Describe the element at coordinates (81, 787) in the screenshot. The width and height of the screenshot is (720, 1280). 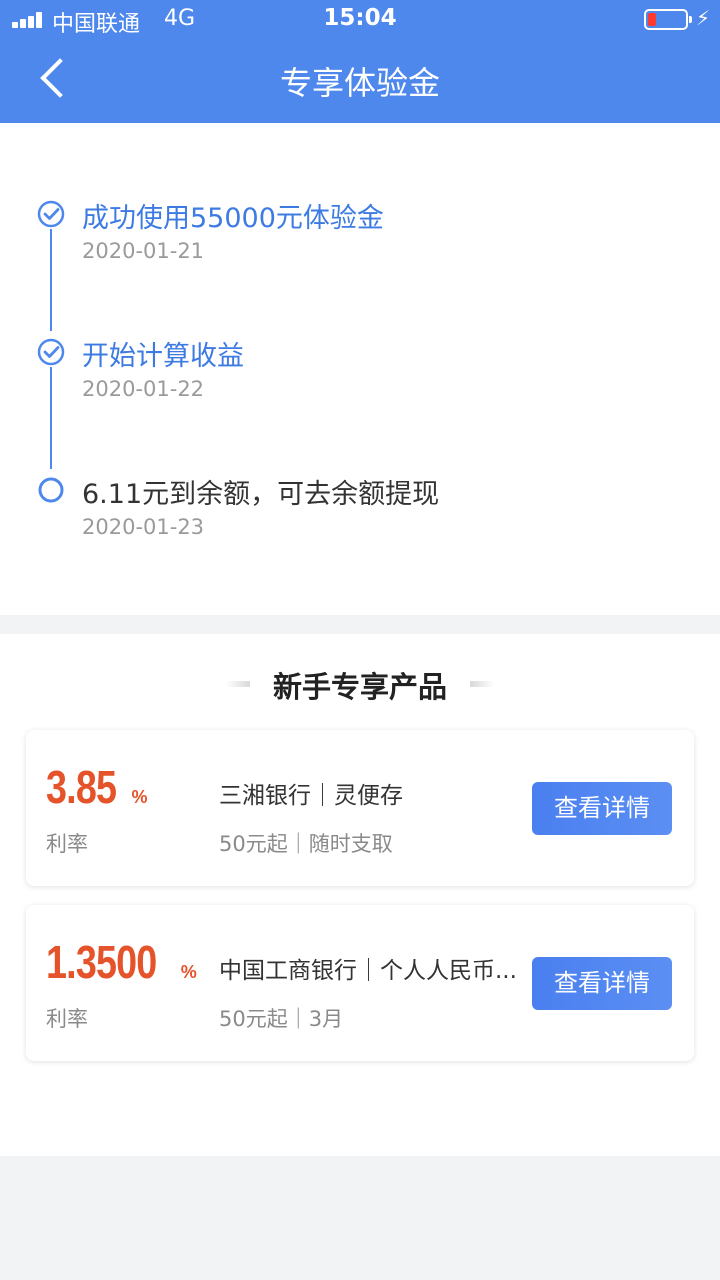
I see `rate-number: 3.85` at that location.